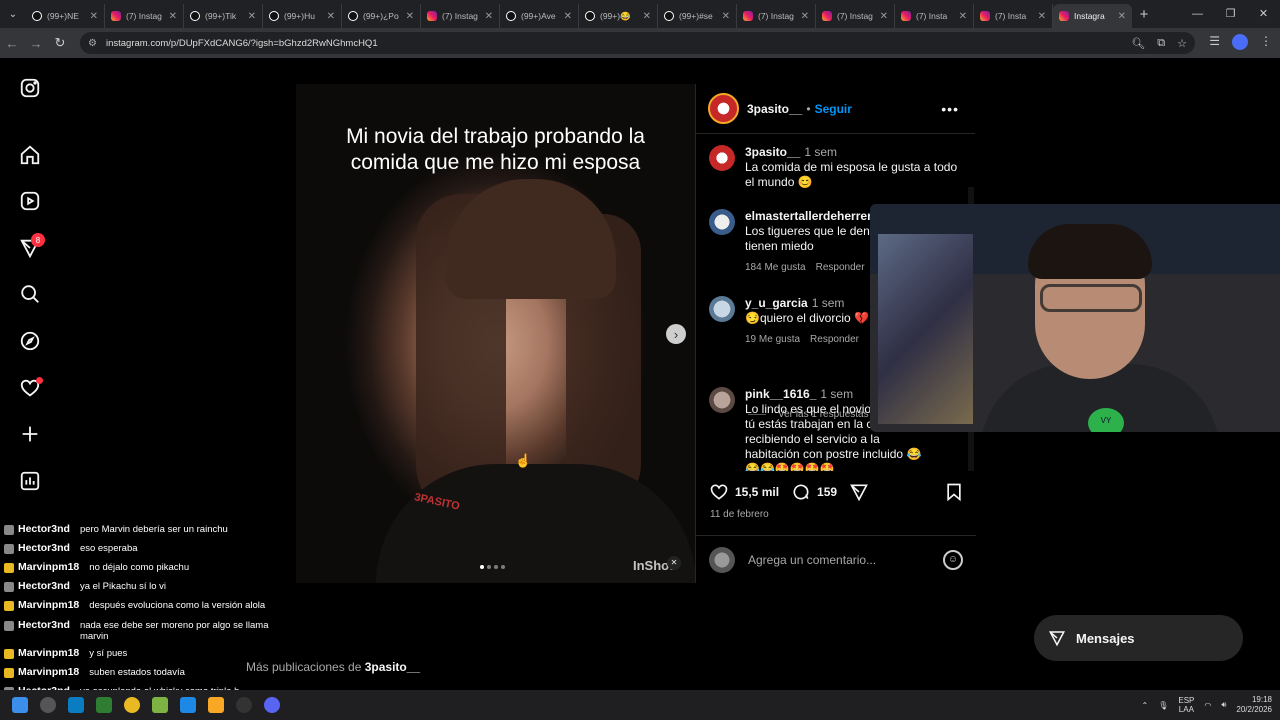 This screenshot has height=720, width=1280. Describe the element at coordinates (223, 16) in the screenshot. I see `browser-tab: (99+)Tik ✕` at that location.